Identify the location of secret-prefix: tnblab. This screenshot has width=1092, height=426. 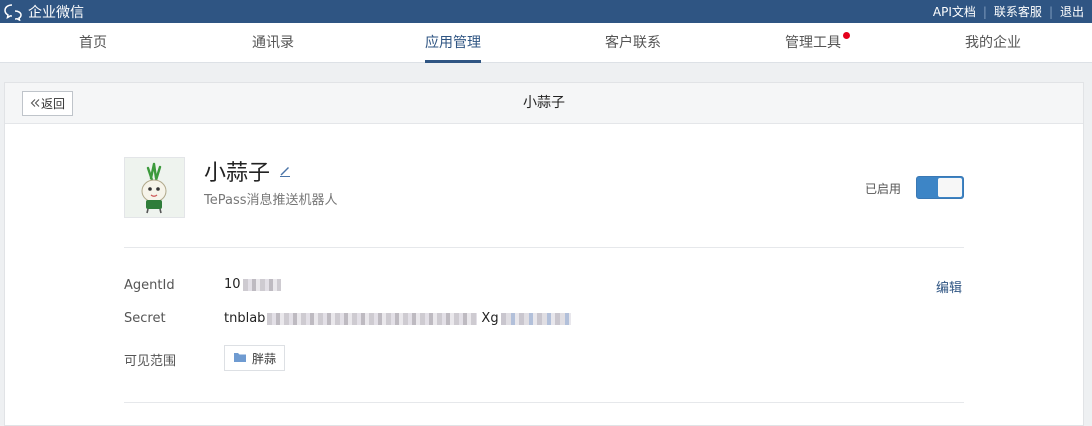
(245, 318).